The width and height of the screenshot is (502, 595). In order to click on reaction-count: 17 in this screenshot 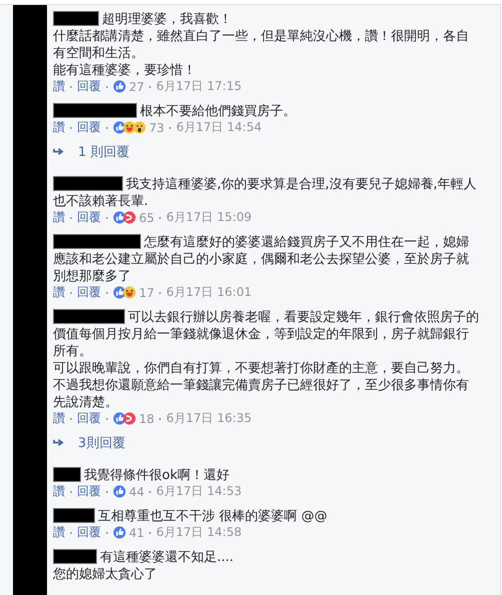, I will do `click(146, 293)`.